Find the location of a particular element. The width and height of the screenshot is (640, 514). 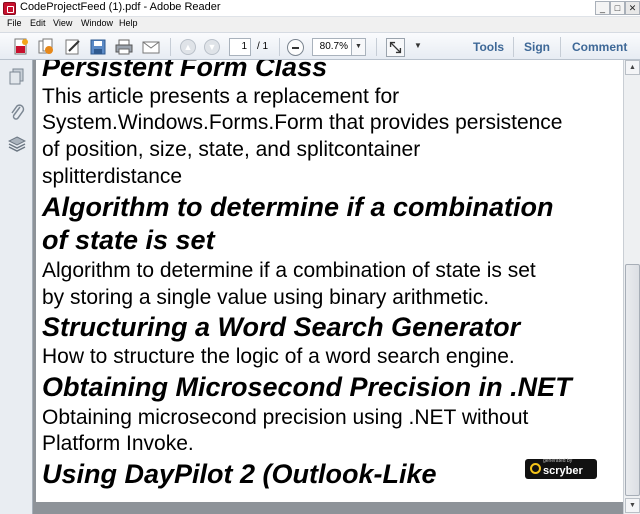

combine-files-icon is located at coordinates (46, 47).